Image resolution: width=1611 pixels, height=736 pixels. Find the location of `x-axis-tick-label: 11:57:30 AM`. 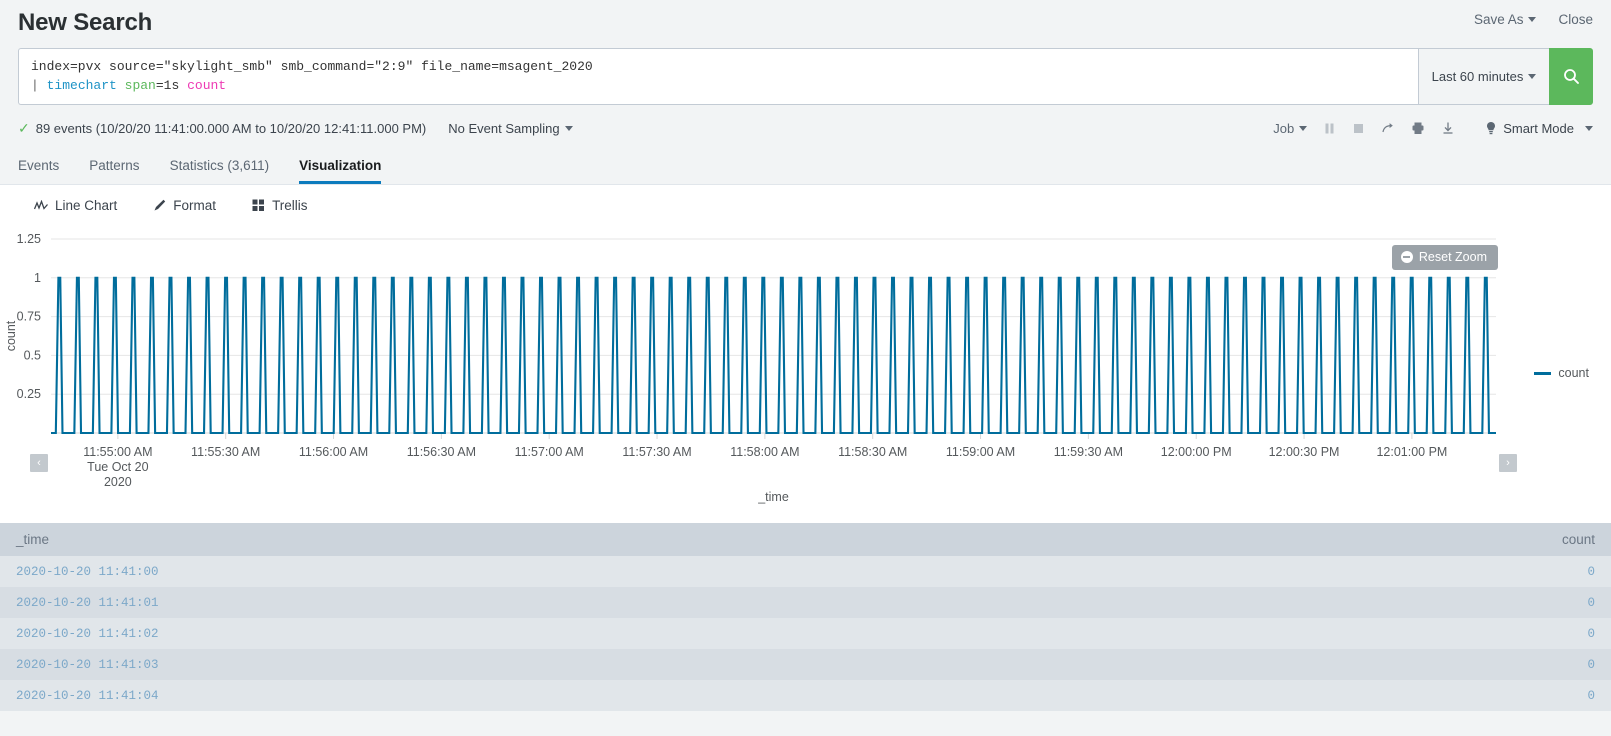

x-axis-tick-label: 11:57:30 AM is located at coordinates (656, 452).